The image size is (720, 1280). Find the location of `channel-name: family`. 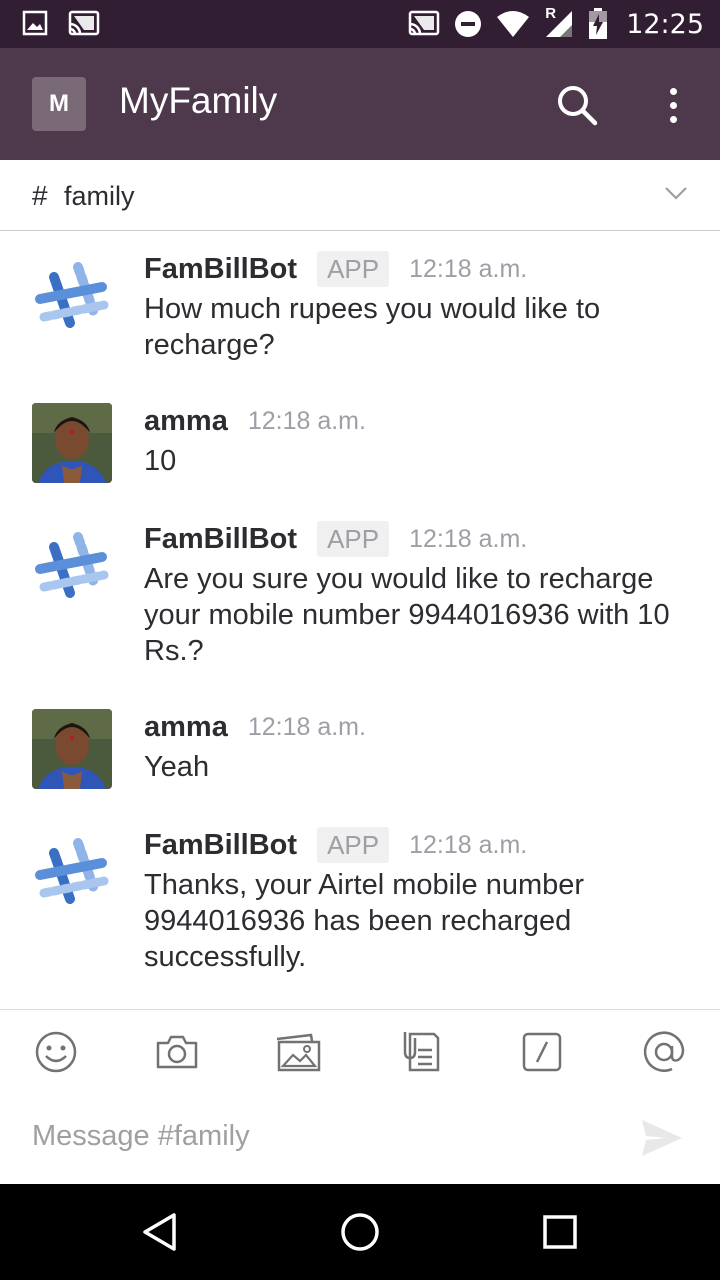

channel-name: family is located at coordinates (99, 196).